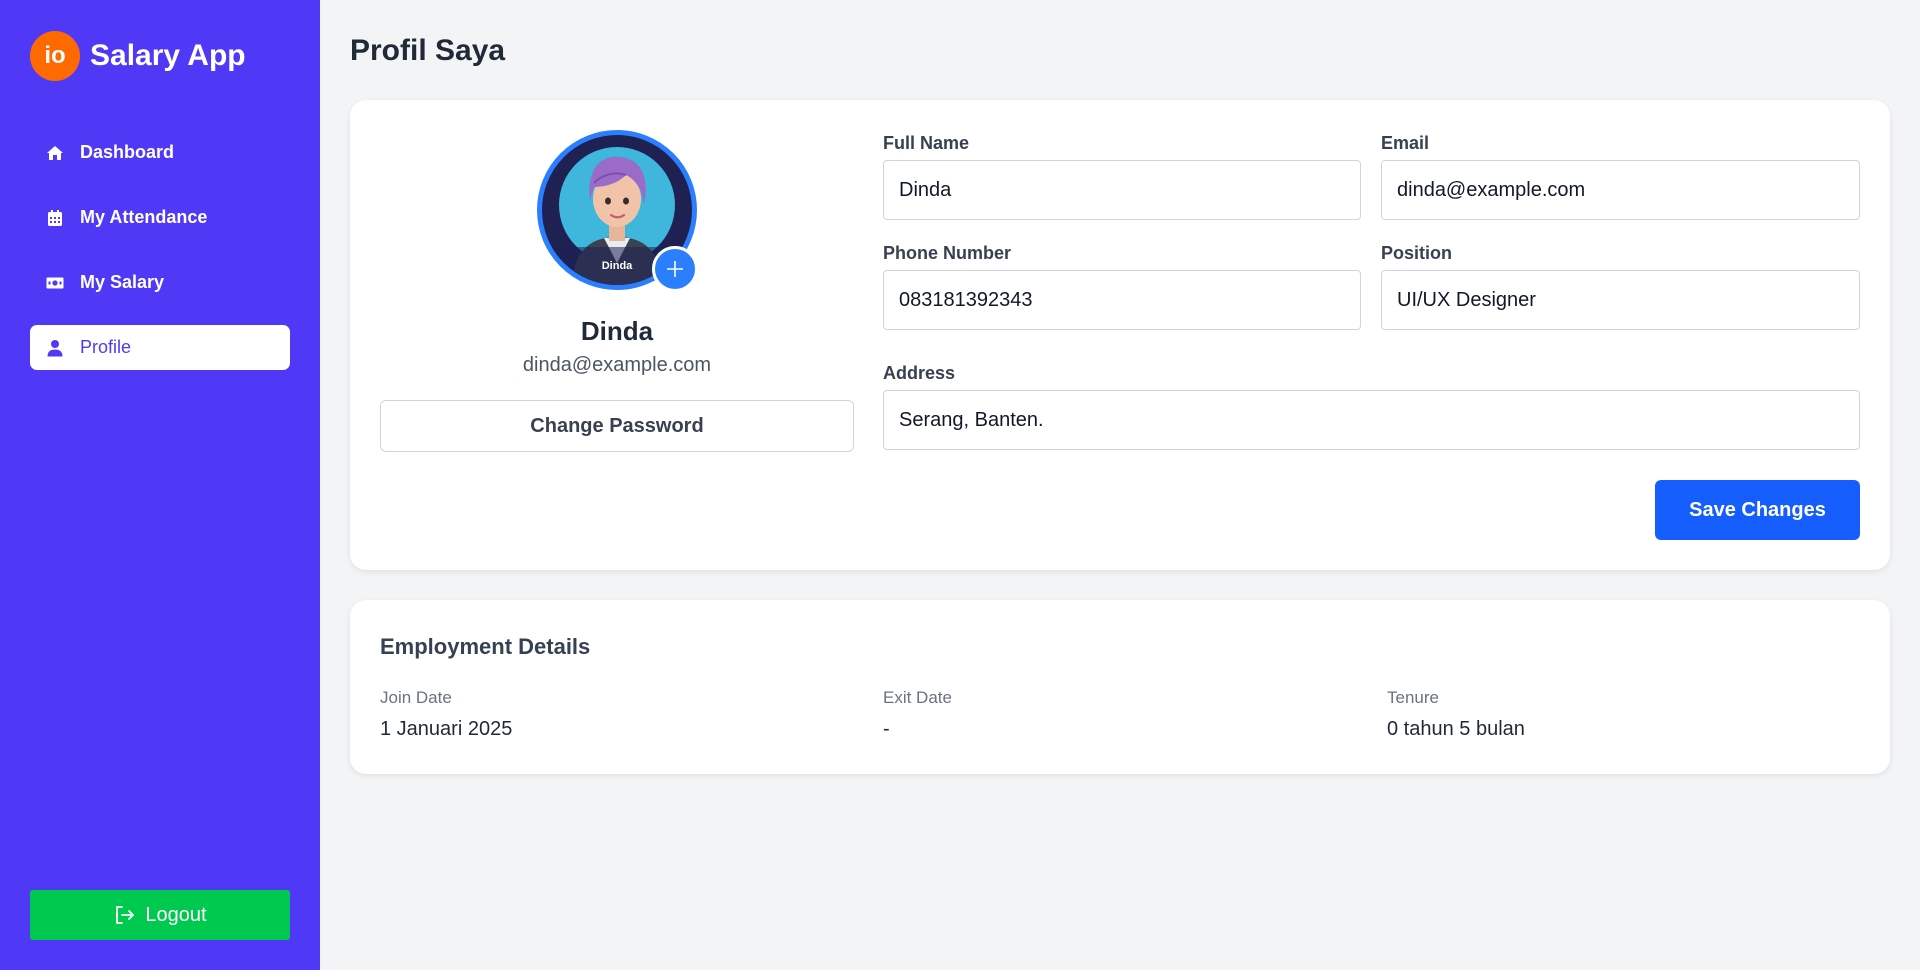  Describe the element at coordinates (176, 914) in the screenshot. I see `logout-label: Logout` at that location.